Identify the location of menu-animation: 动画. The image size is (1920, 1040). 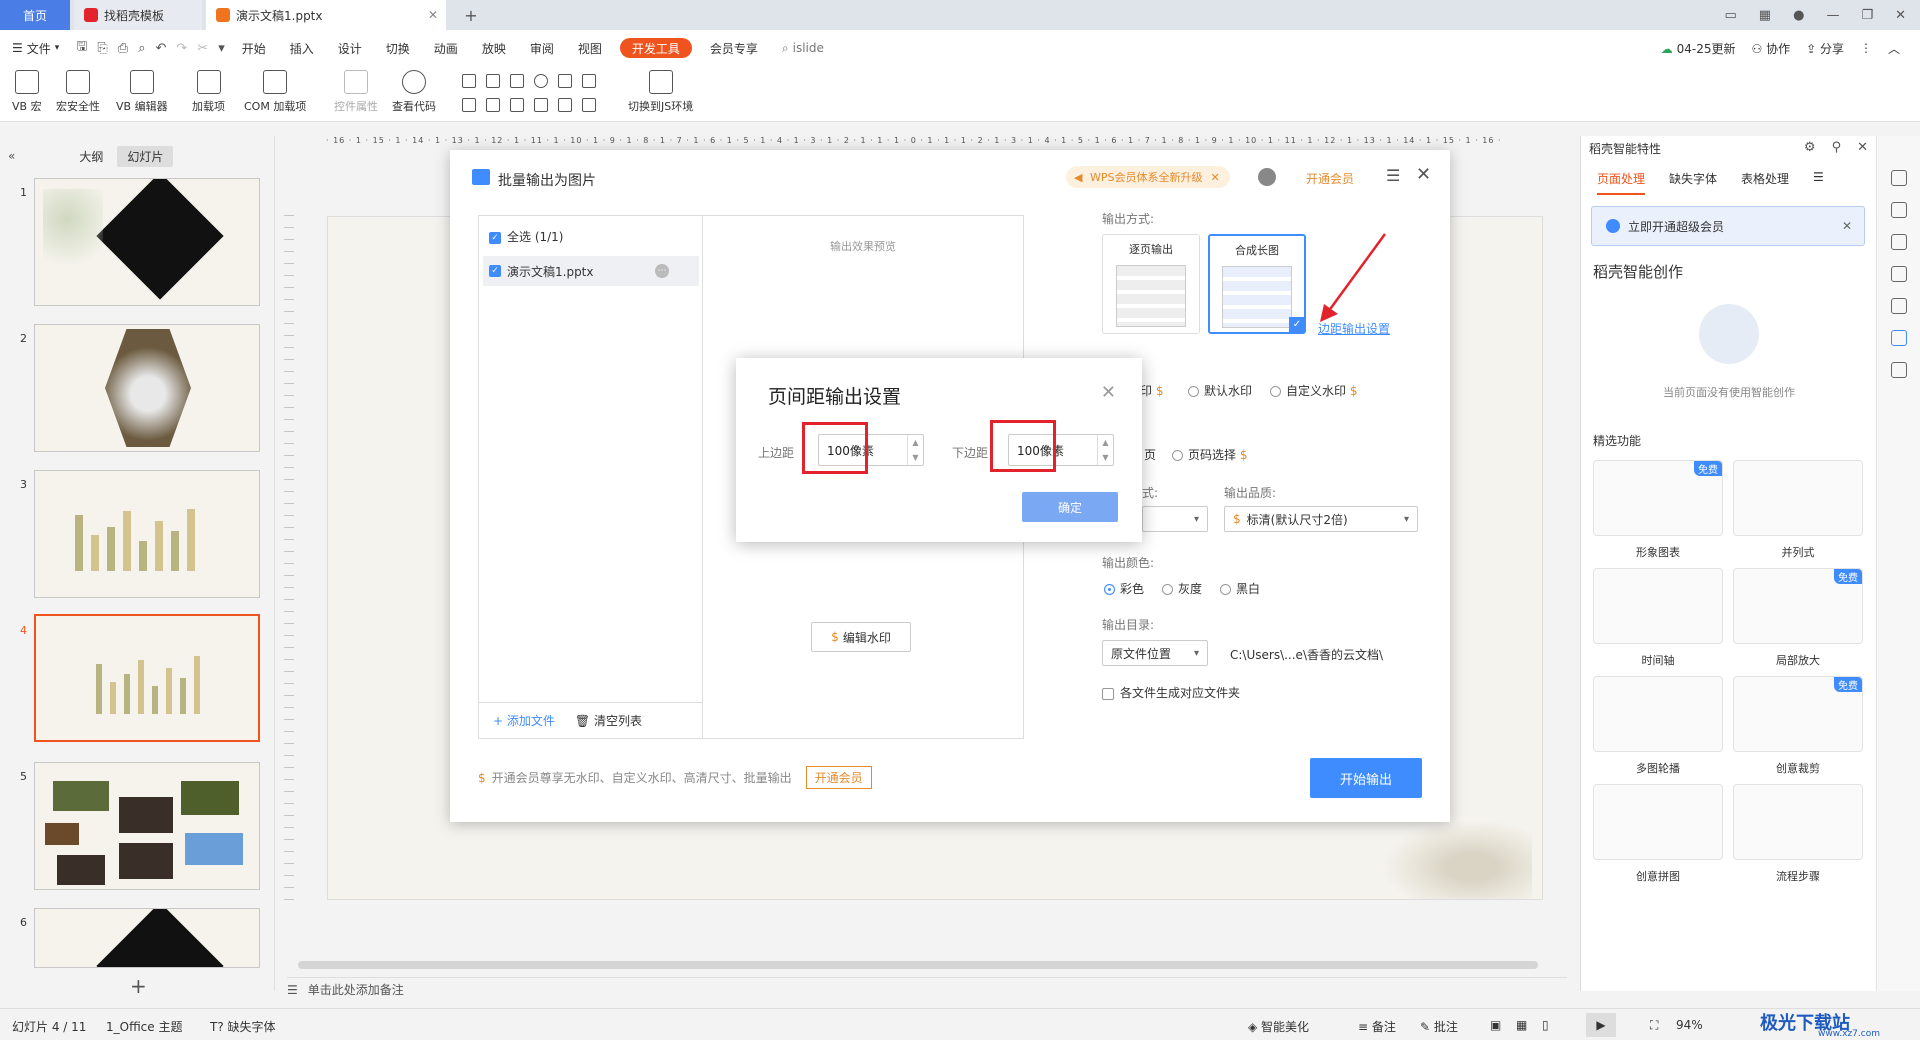
(446, 48).